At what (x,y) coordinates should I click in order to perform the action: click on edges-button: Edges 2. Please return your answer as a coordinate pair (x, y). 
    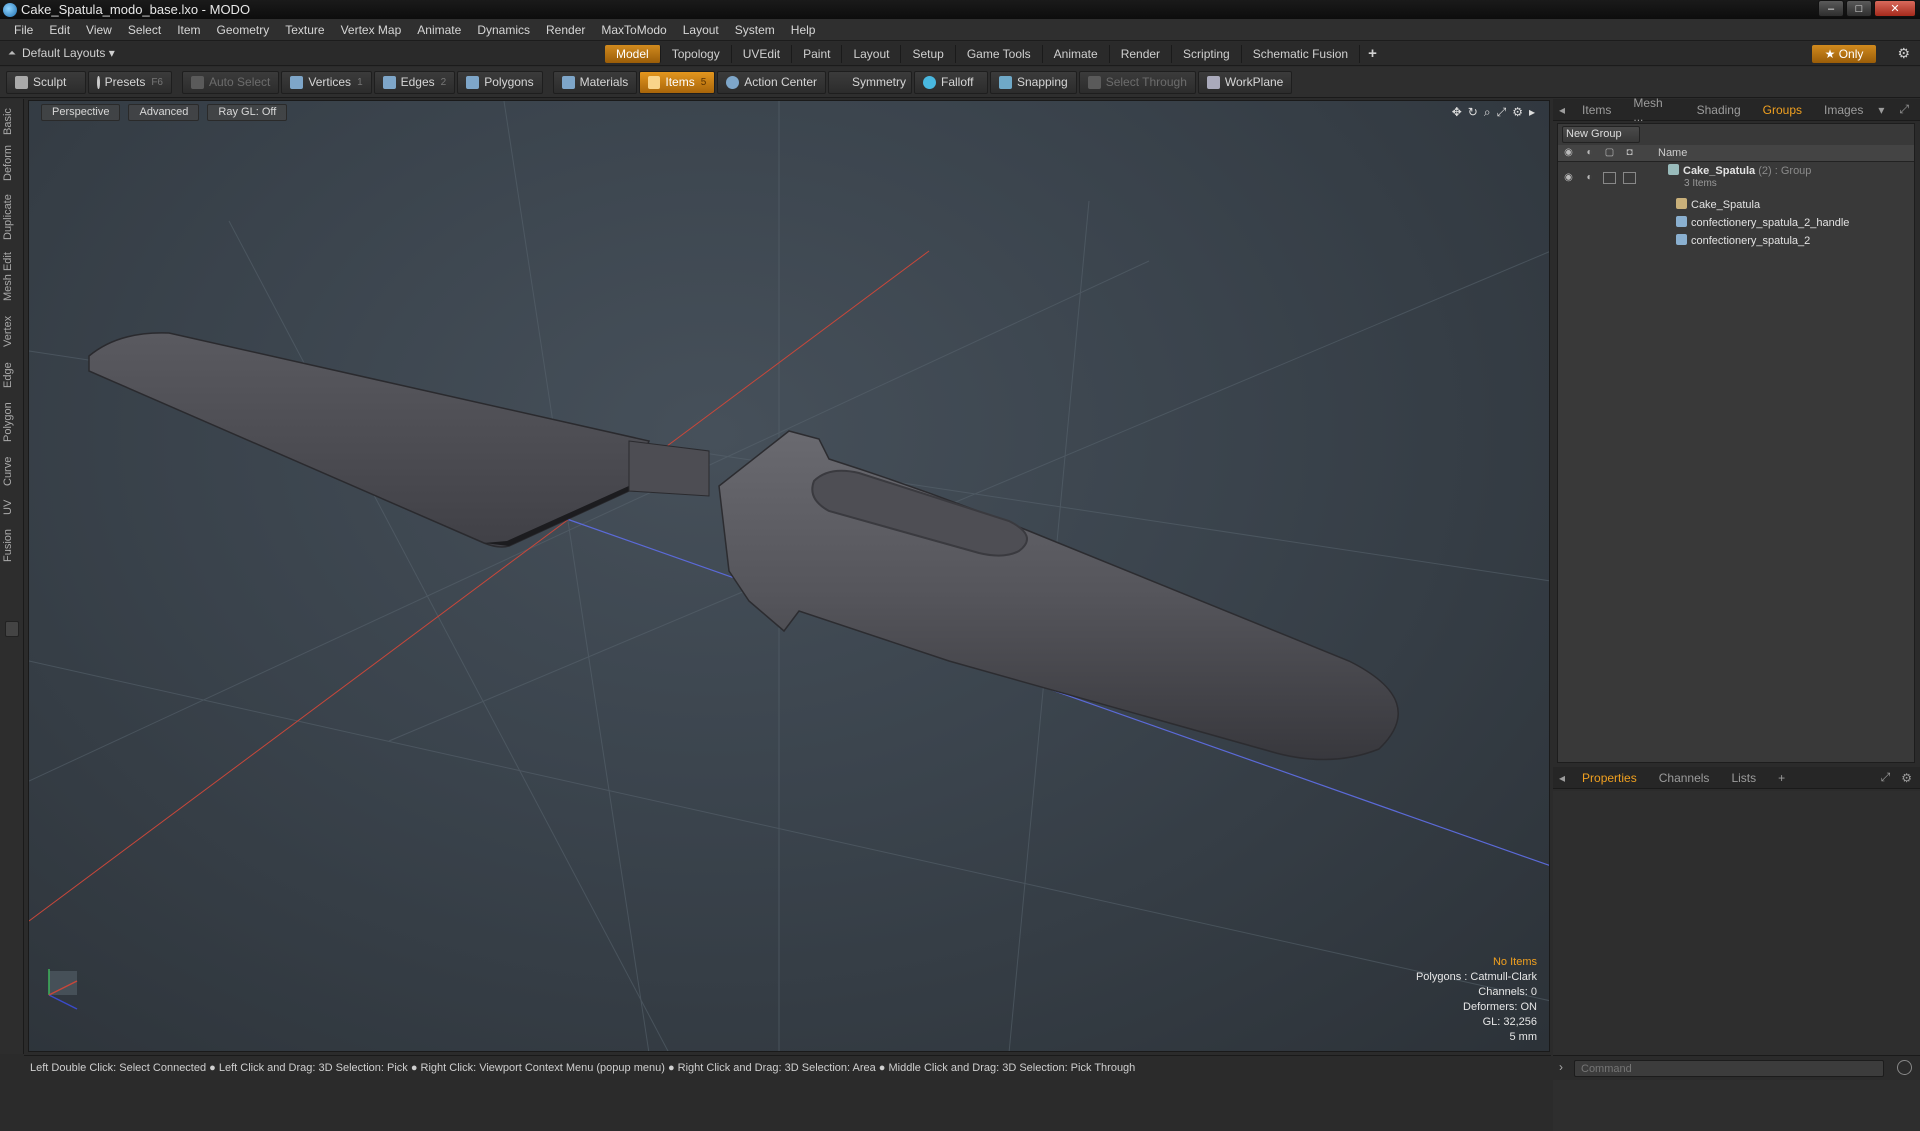
    Looking at the image, I should click on (414, 82).